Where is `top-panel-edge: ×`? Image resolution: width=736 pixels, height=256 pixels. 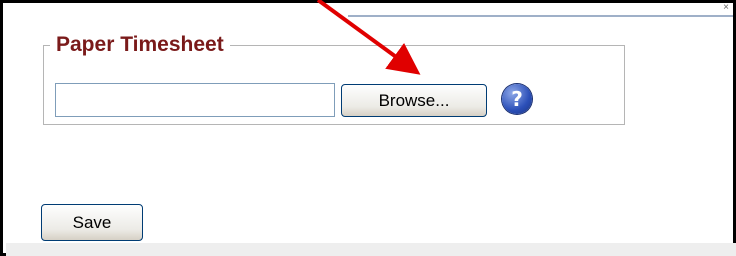 top-panel-edge: × is located at coordinates (540, 10).